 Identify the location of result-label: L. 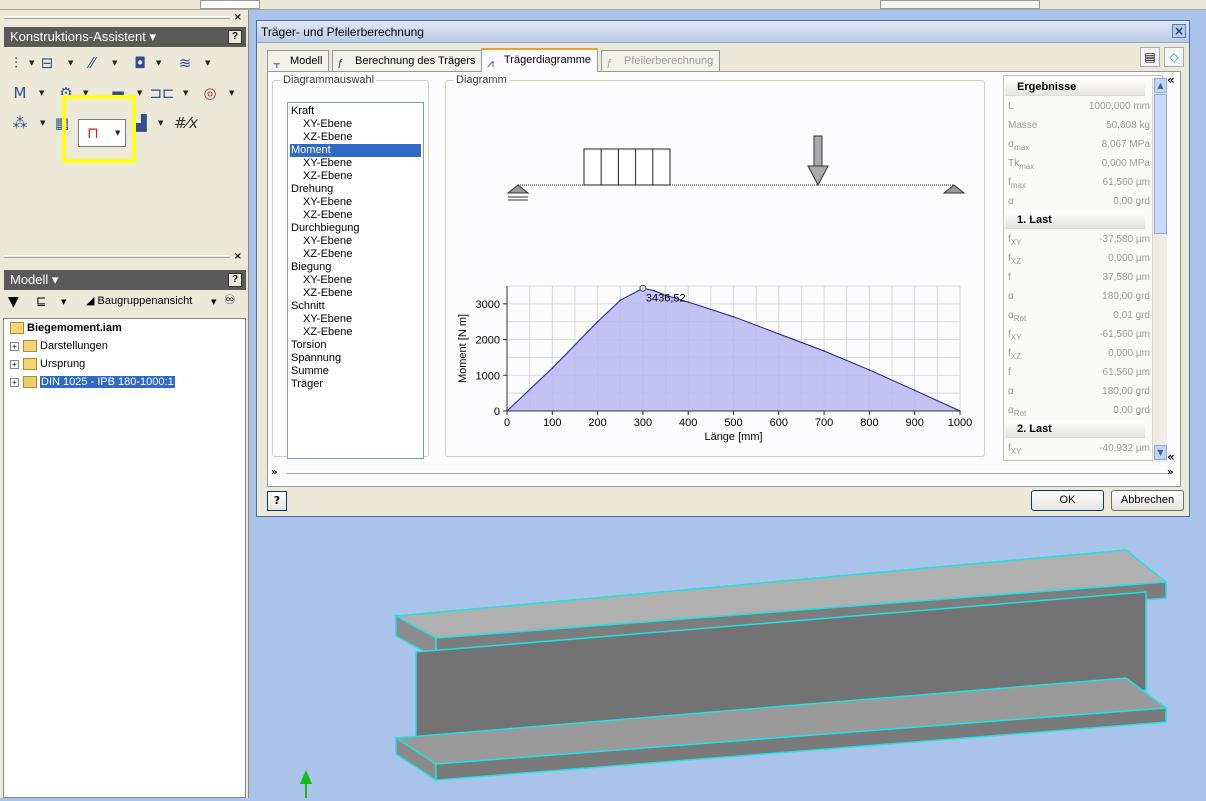
(1011, 106).